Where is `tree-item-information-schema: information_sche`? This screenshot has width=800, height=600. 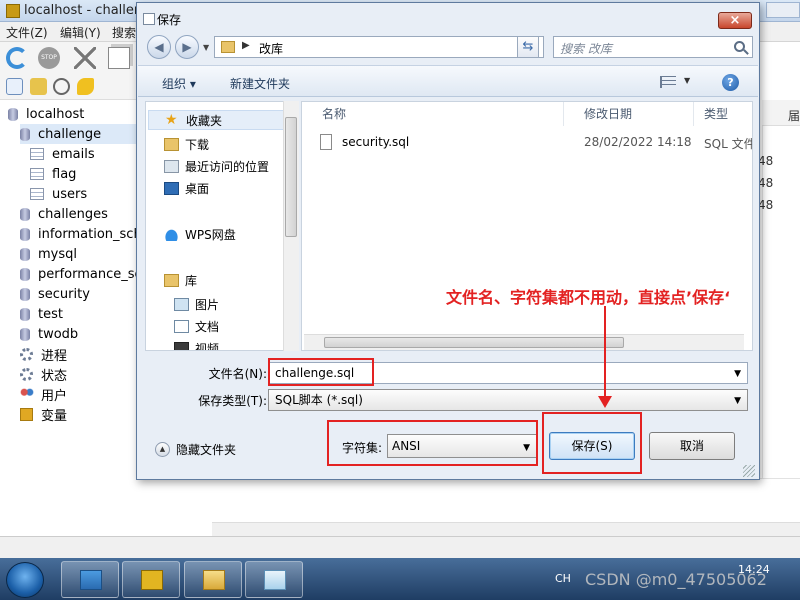
tree-item-information-schema: information_sche is located at coordinates (85, 234).